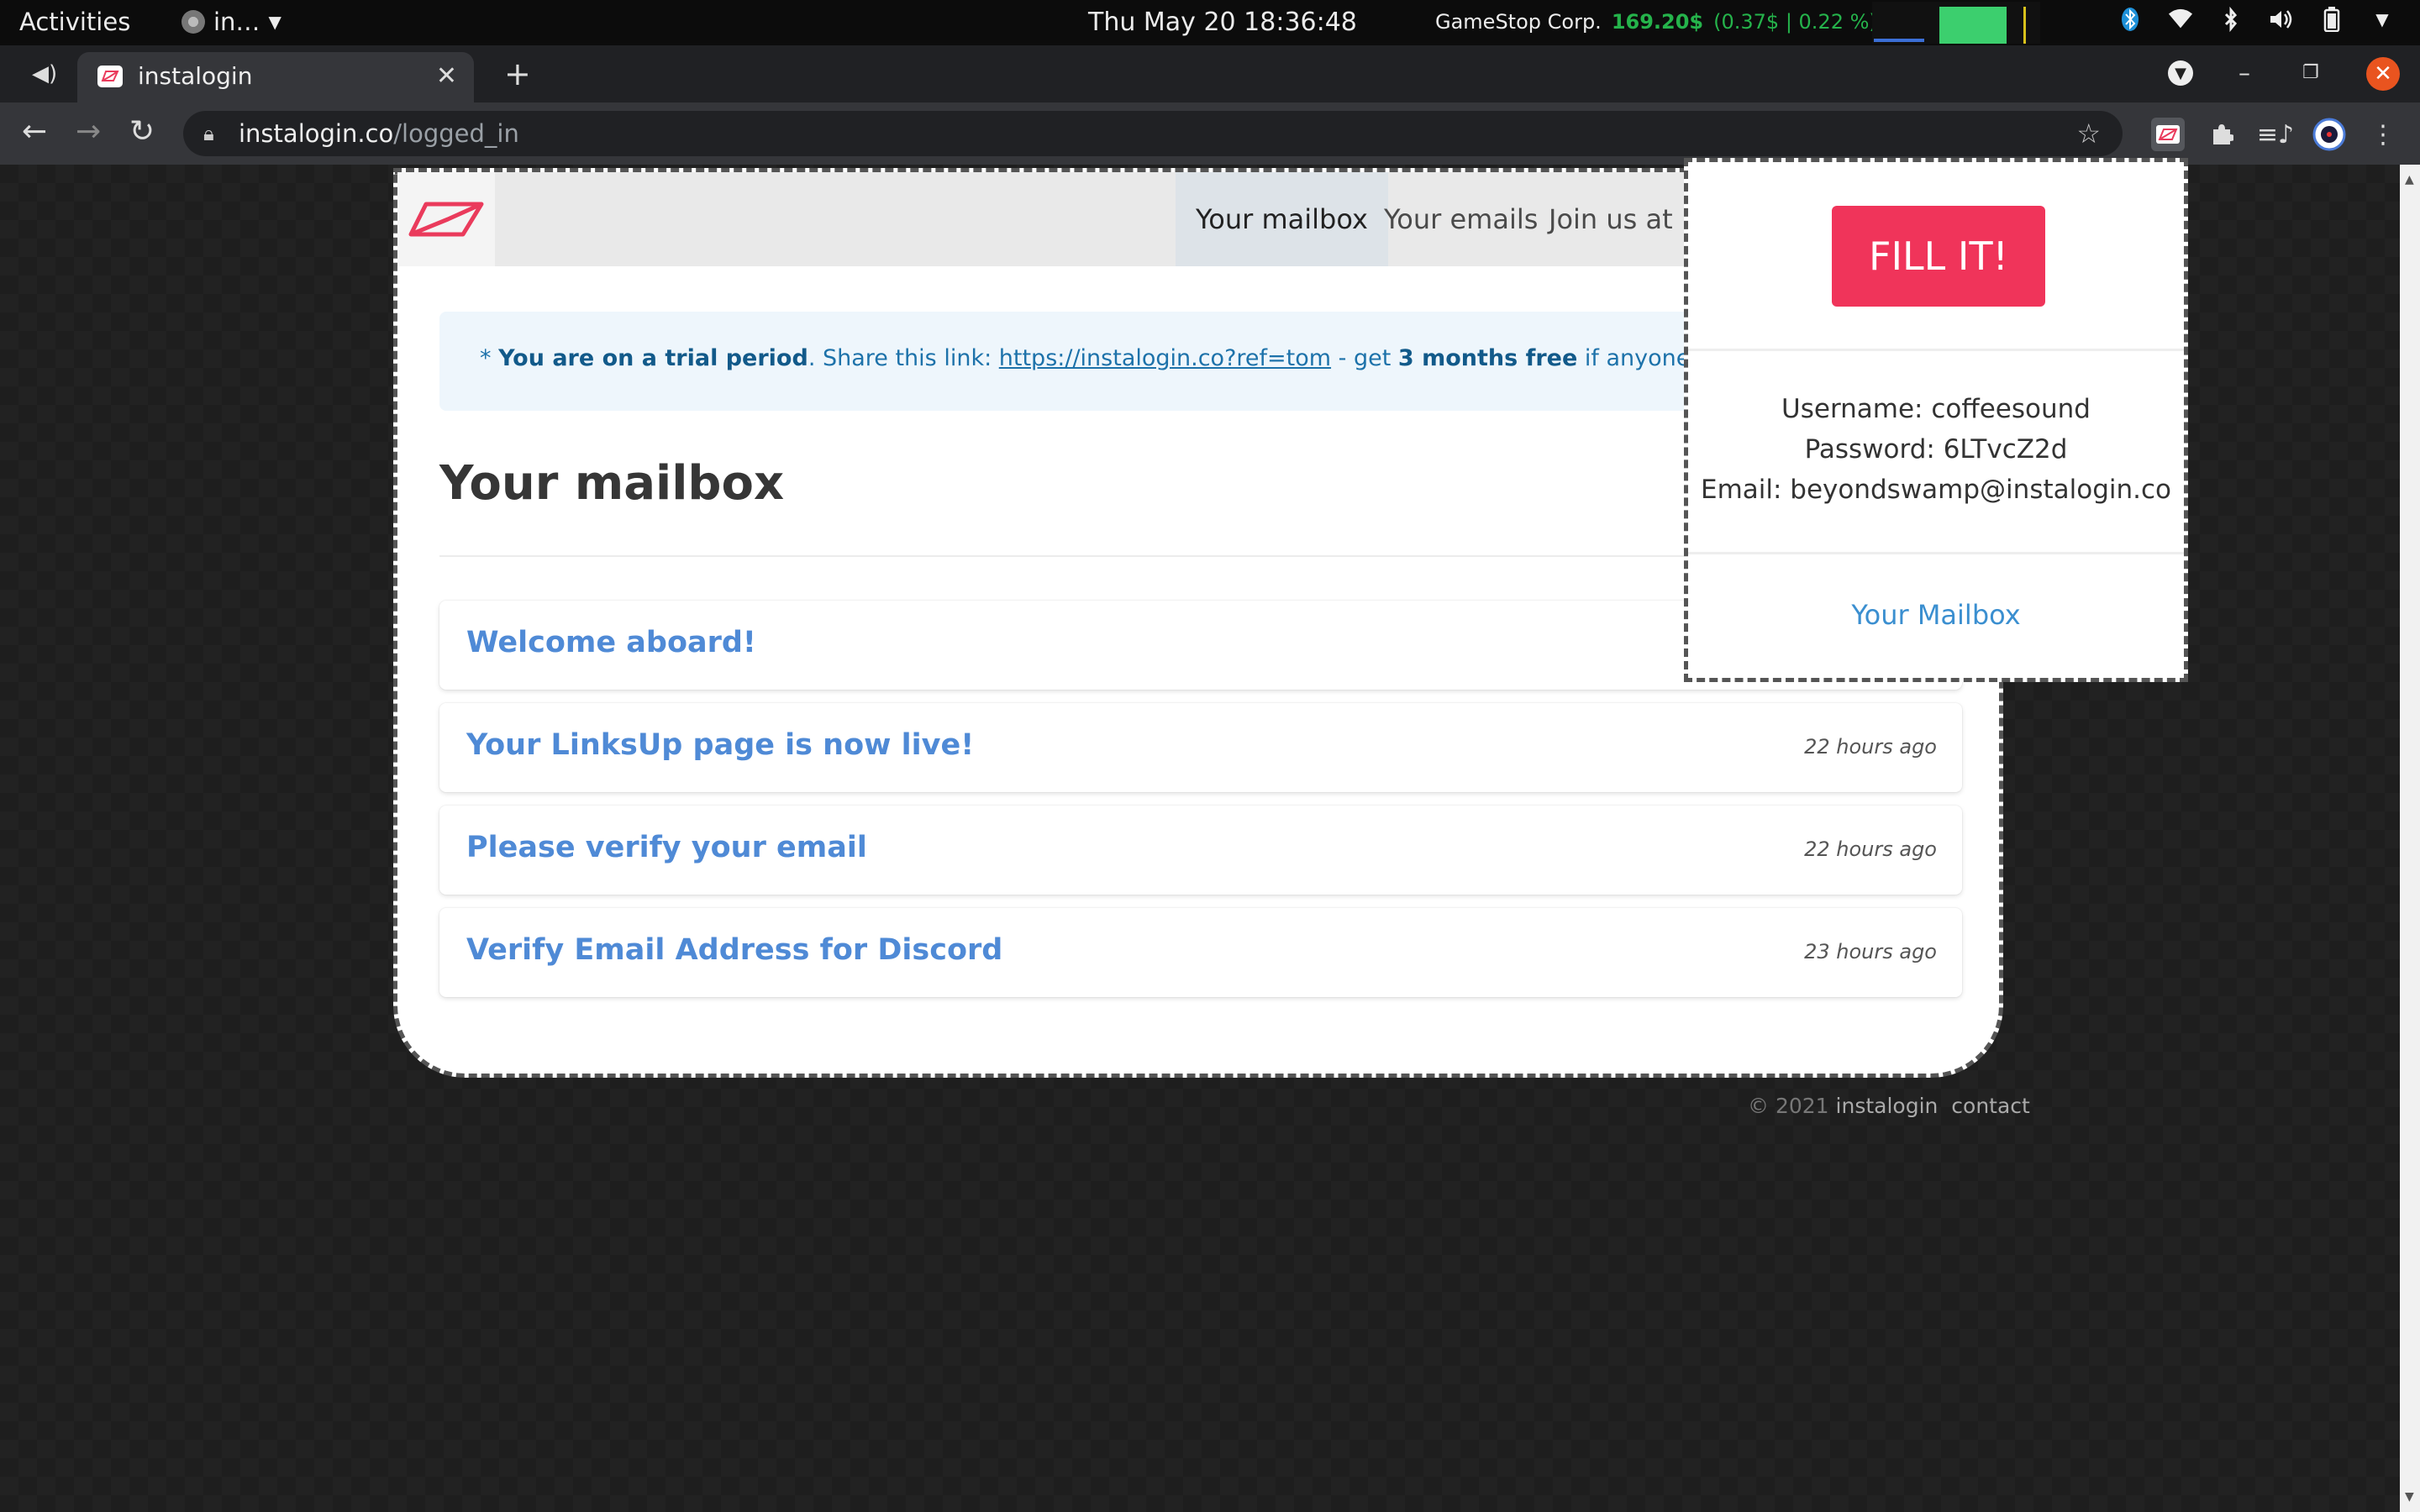 The height and width of the screenshot is (1512, 2420). What do you see at coordinates (1518, 22) in the screenshot?
I see `stock-name: GameStop Corp.` at bounding box center [1518, 22].